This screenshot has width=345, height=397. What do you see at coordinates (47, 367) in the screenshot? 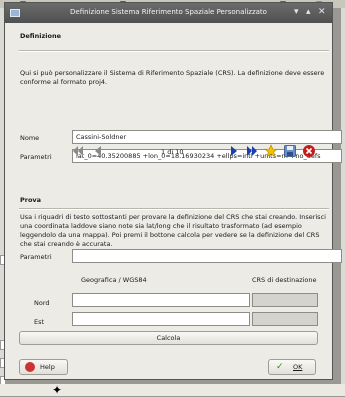
I see `help-button-label: Help` at bounding box center [47, 367].